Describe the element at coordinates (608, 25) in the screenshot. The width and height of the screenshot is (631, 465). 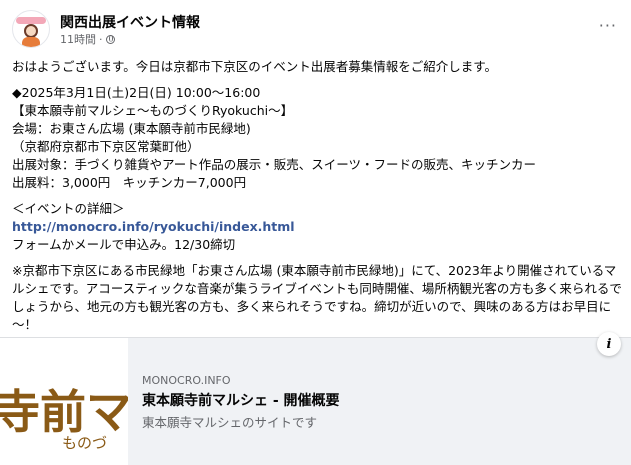
I see `more-options-button: ···` at that location.